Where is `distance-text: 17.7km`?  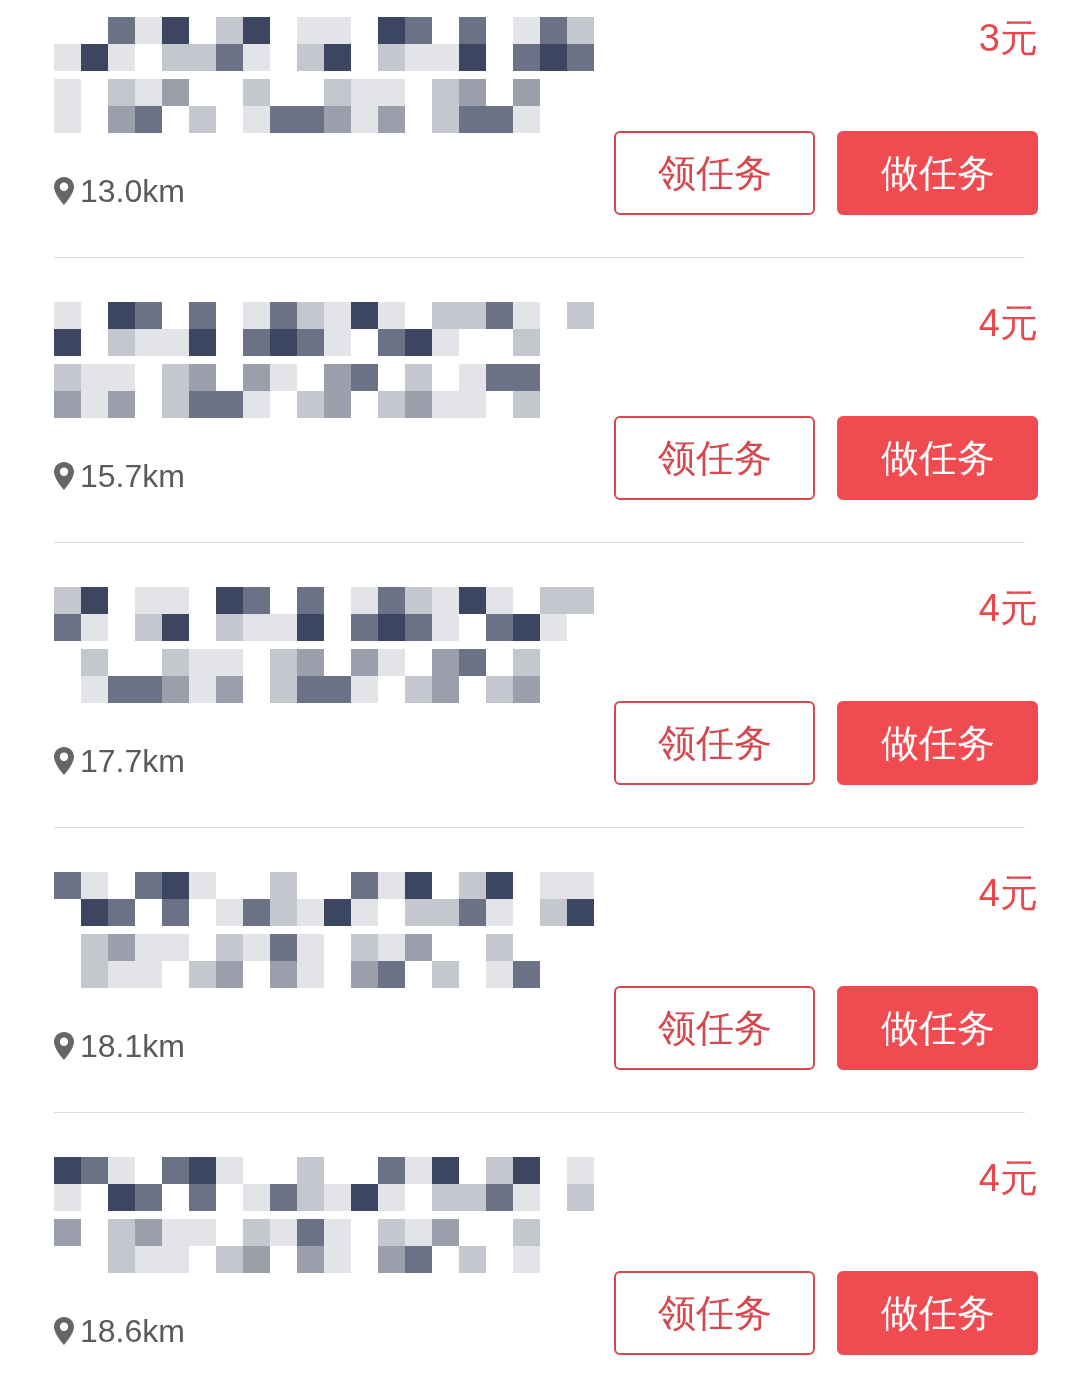
distance-text: 17.7km is located at coordinates (132, 761).